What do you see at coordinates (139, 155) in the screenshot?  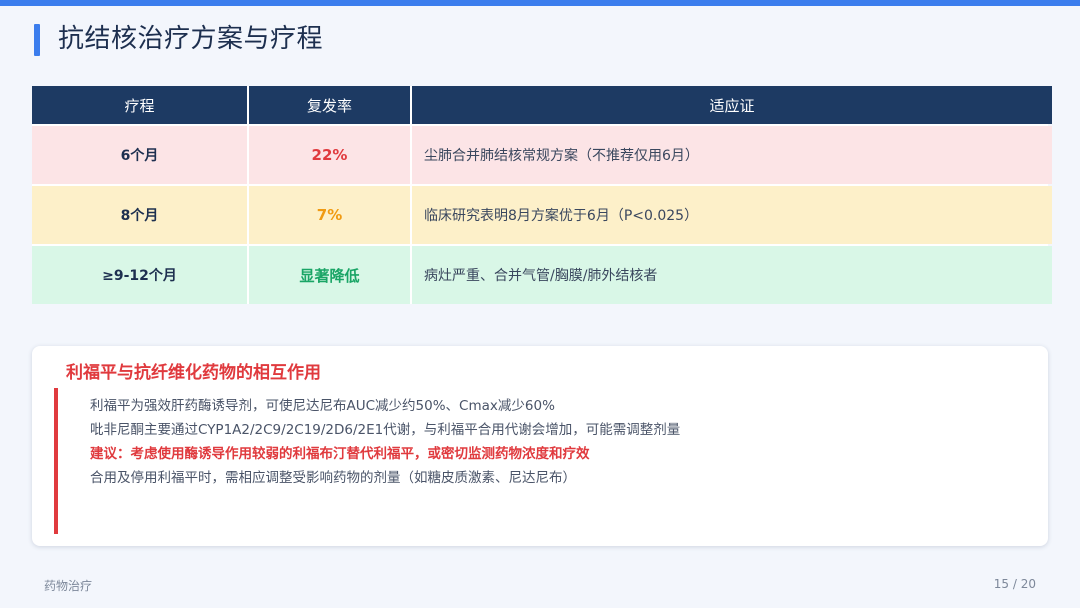 I see `table-cell-duration: 6个月` at bounding box center [139, 155].